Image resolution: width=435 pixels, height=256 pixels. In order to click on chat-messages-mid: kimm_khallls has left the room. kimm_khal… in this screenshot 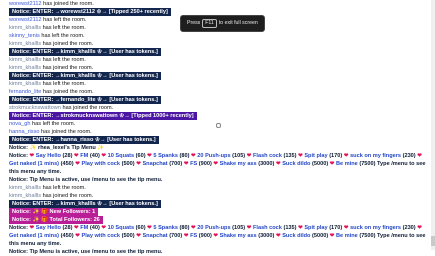, I will do `click(219, 196)`.